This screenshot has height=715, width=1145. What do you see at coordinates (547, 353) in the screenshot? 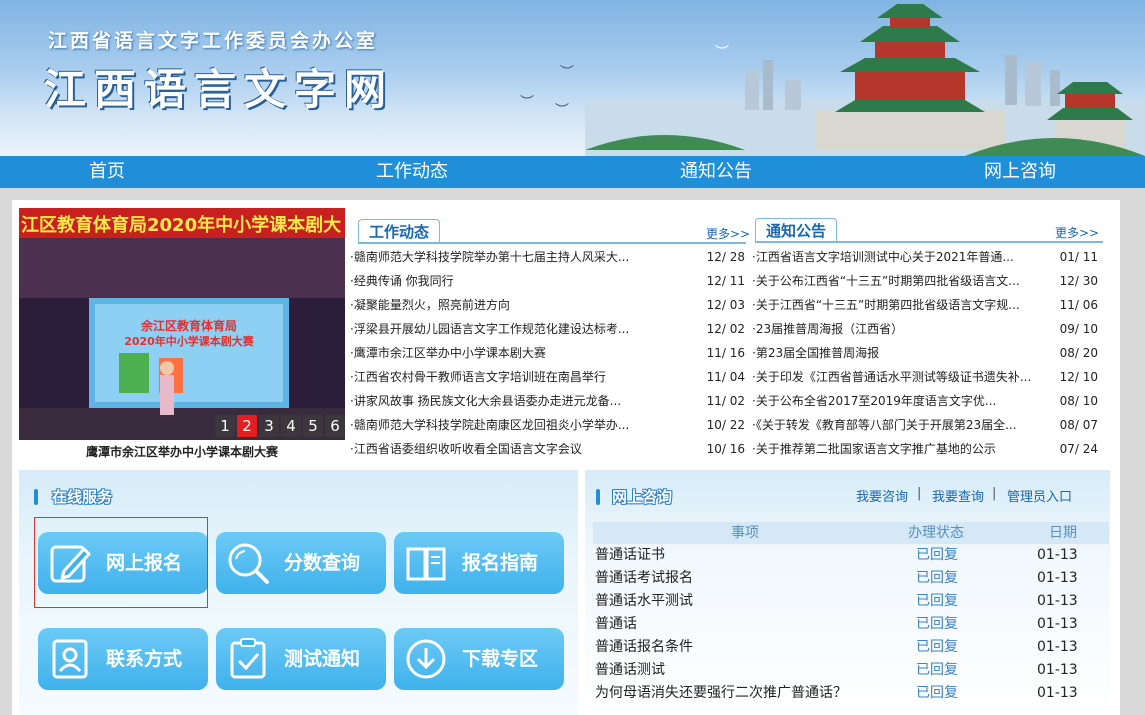
I see `list-item: ·鹰潭市余江区举办中小学课本剧大赛 11/ 16` at bounding box center [547, 353].